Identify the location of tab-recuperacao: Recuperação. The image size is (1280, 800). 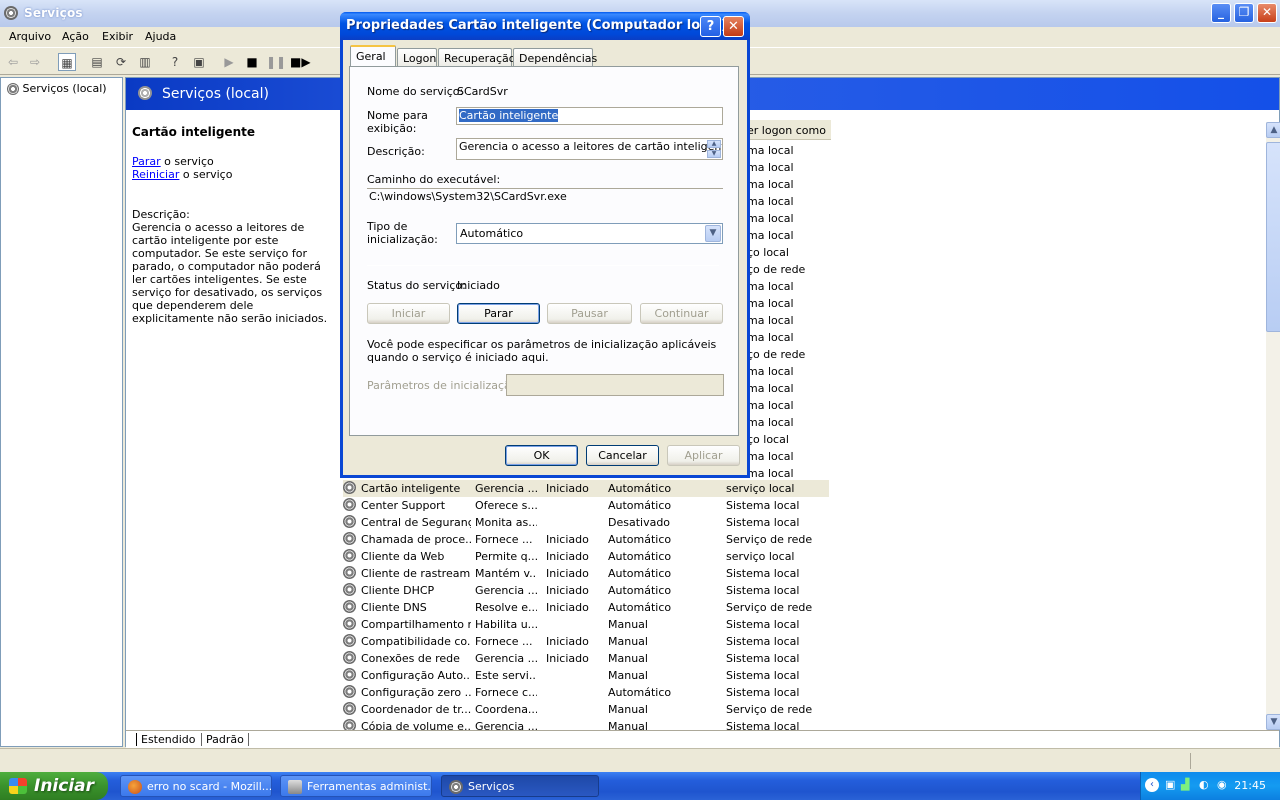
(476, 57).